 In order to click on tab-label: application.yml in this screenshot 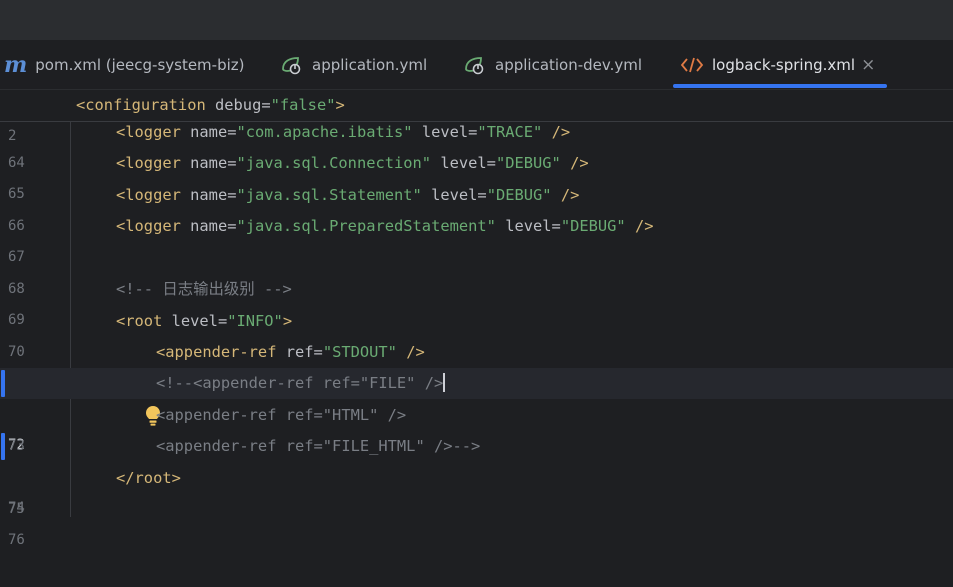, I will do `click(370, 64)`.